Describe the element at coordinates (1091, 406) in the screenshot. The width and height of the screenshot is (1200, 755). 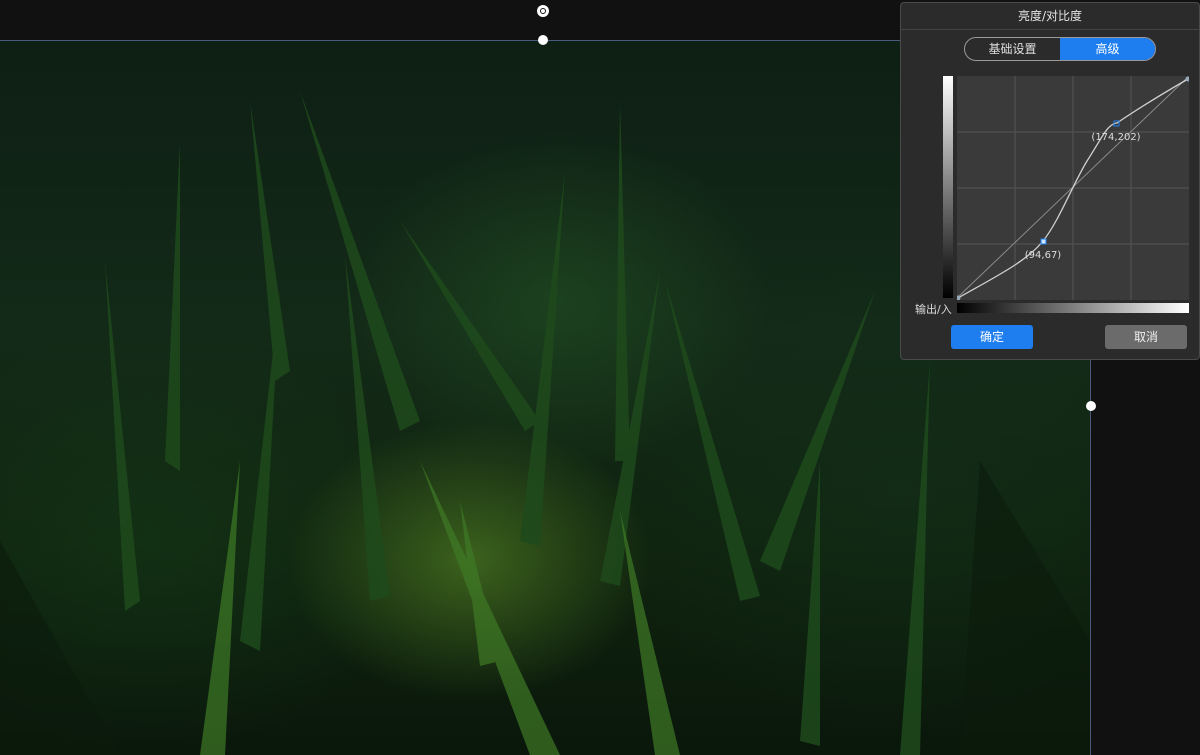
I see `resize-handle-right` at that location.